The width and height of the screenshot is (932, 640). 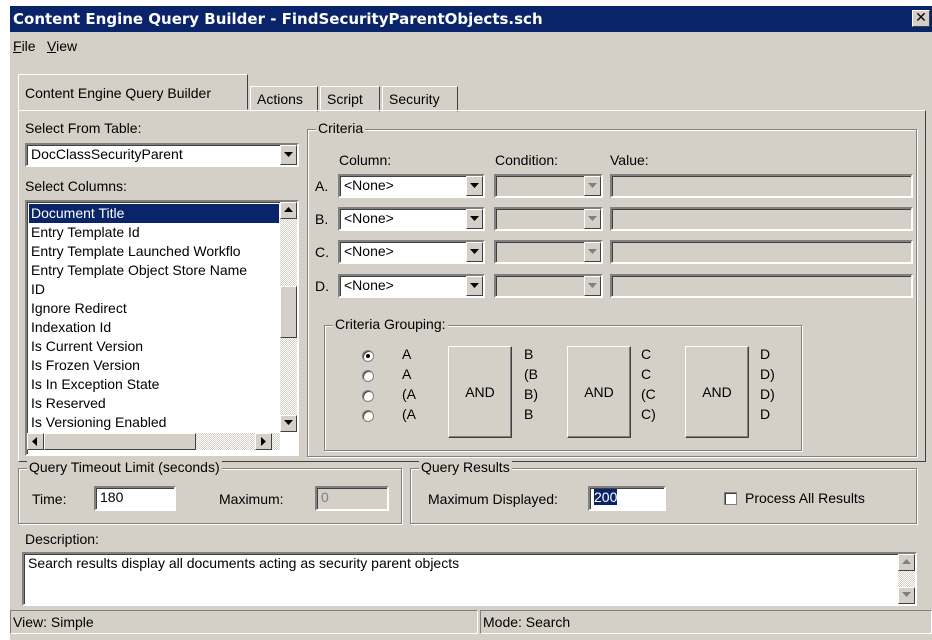 What do you see at coordinates (805, 498) in the screenshot?
I see `process-all-label: Process All Results` at bounding box center [805, 498].